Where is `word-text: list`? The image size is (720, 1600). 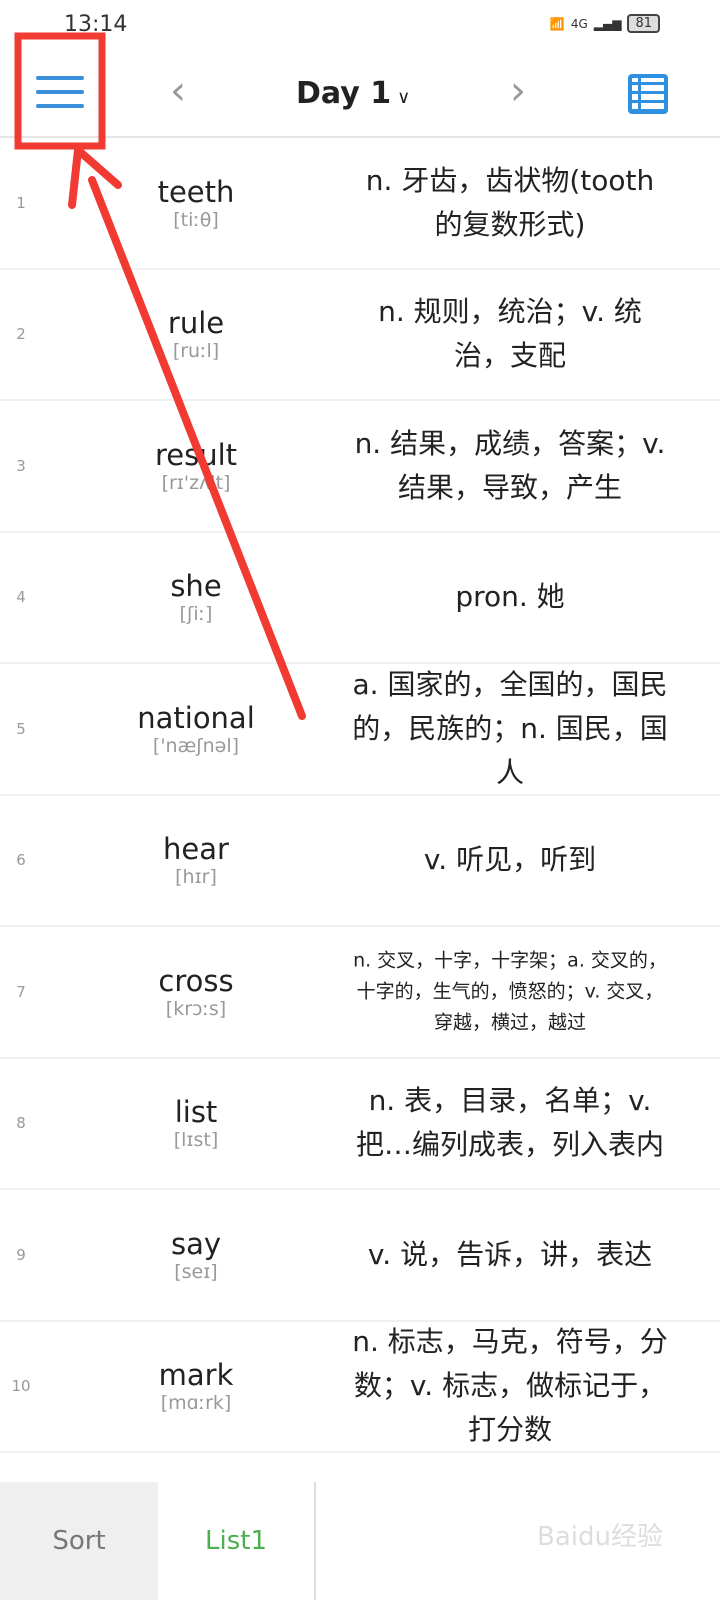 word-text: list is located at coordinates (196, 1112).